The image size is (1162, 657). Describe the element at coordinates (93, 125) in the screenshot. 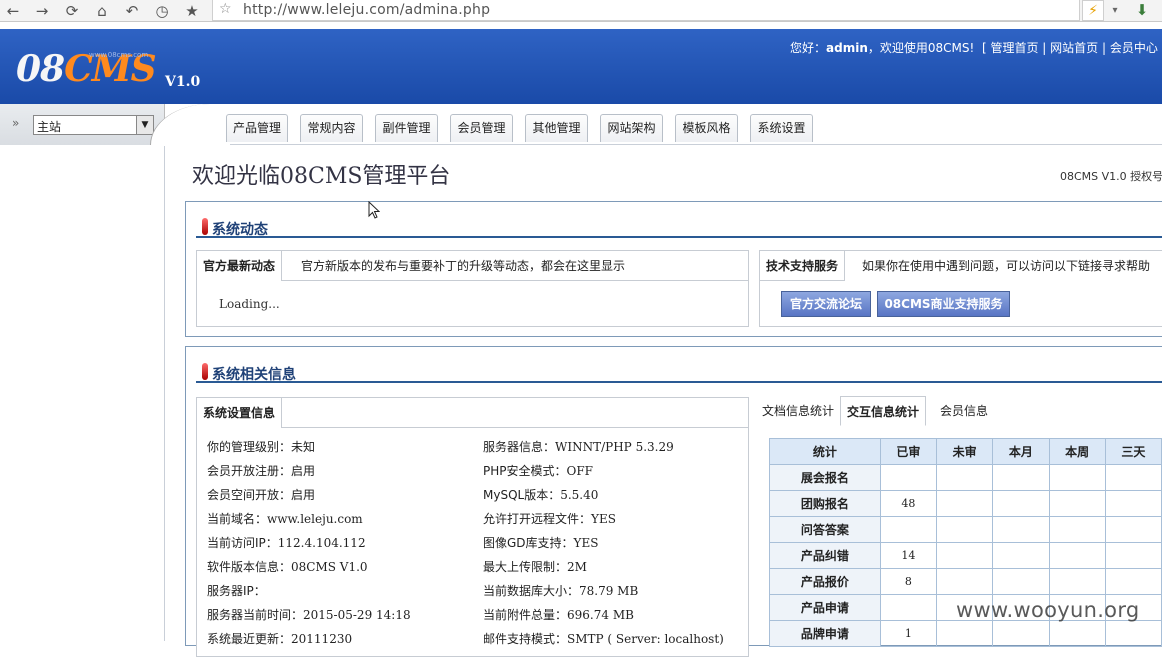

I see `site-select: 主站 ▼` at that location.